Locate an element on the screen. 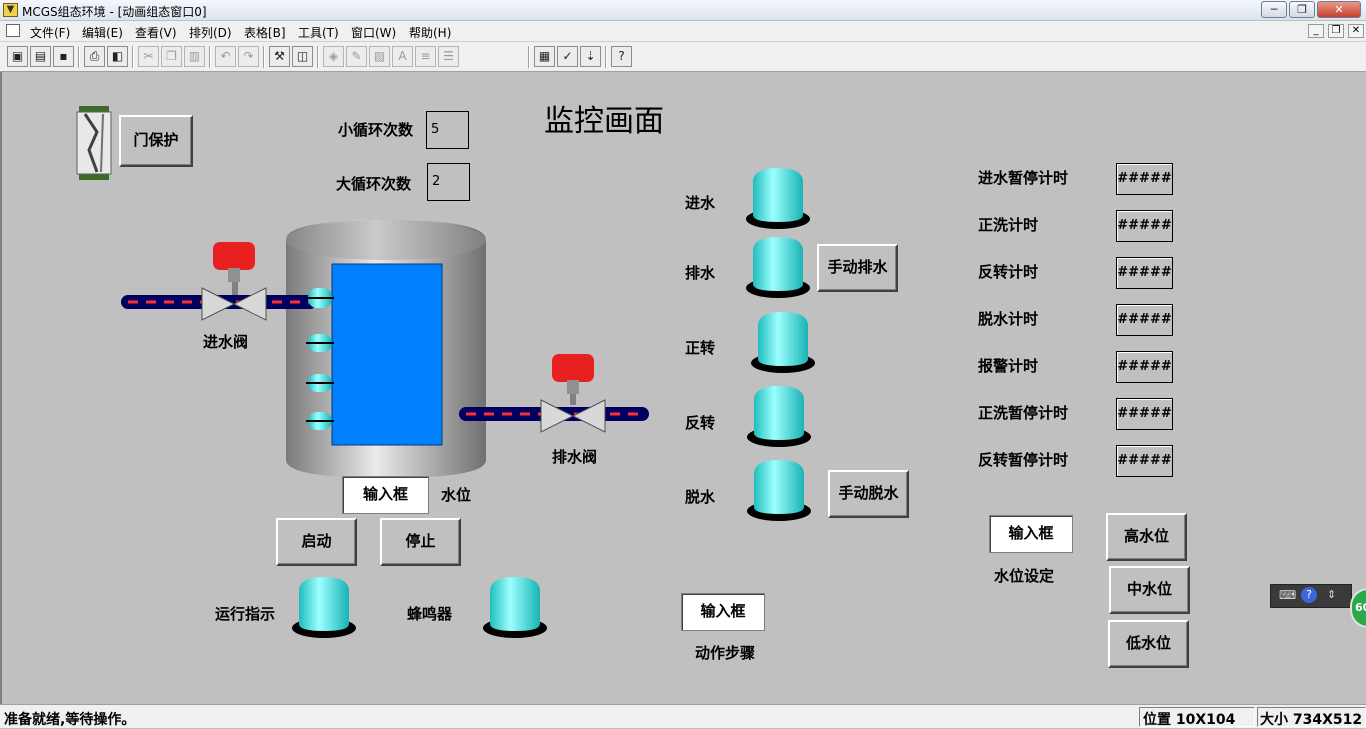  save-icon: ▪ is located at coordinates (63, 56).